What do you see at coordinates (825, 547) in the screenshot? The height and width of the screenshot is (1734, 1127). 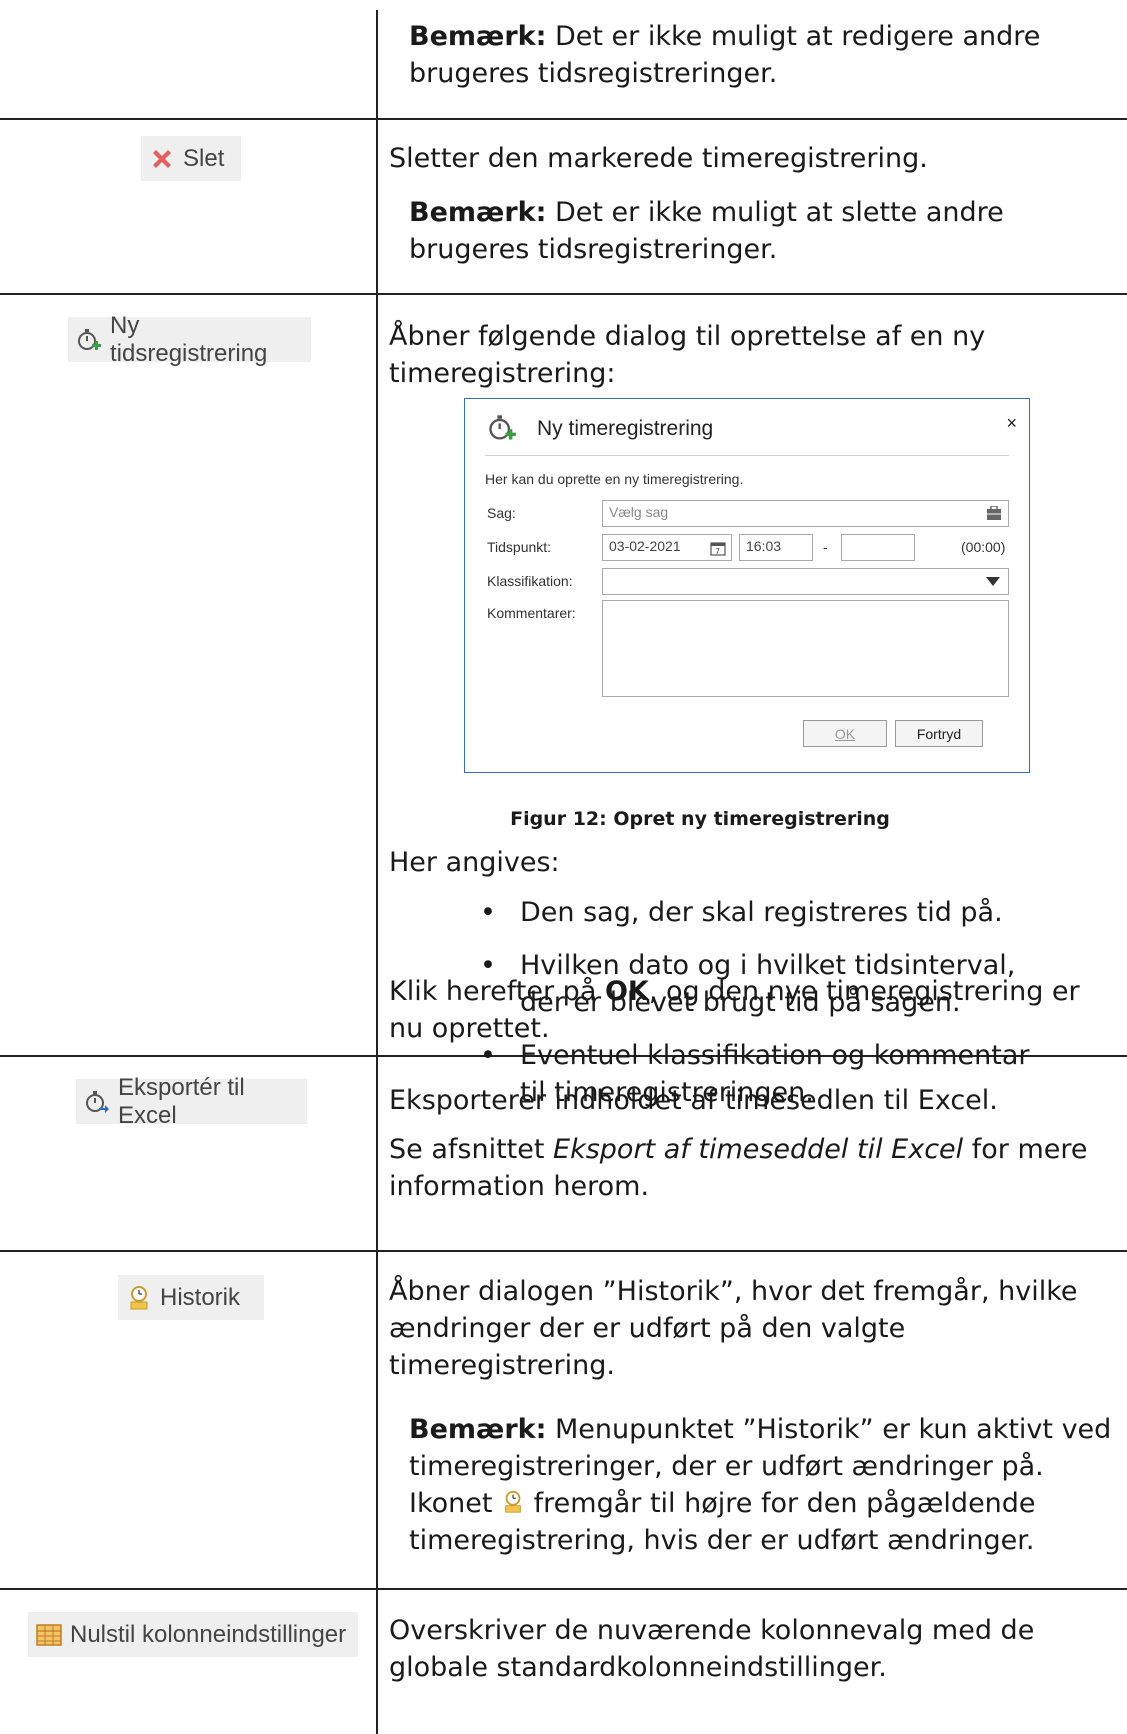 I see `time-dash: -` at bounding box center [825, 547].